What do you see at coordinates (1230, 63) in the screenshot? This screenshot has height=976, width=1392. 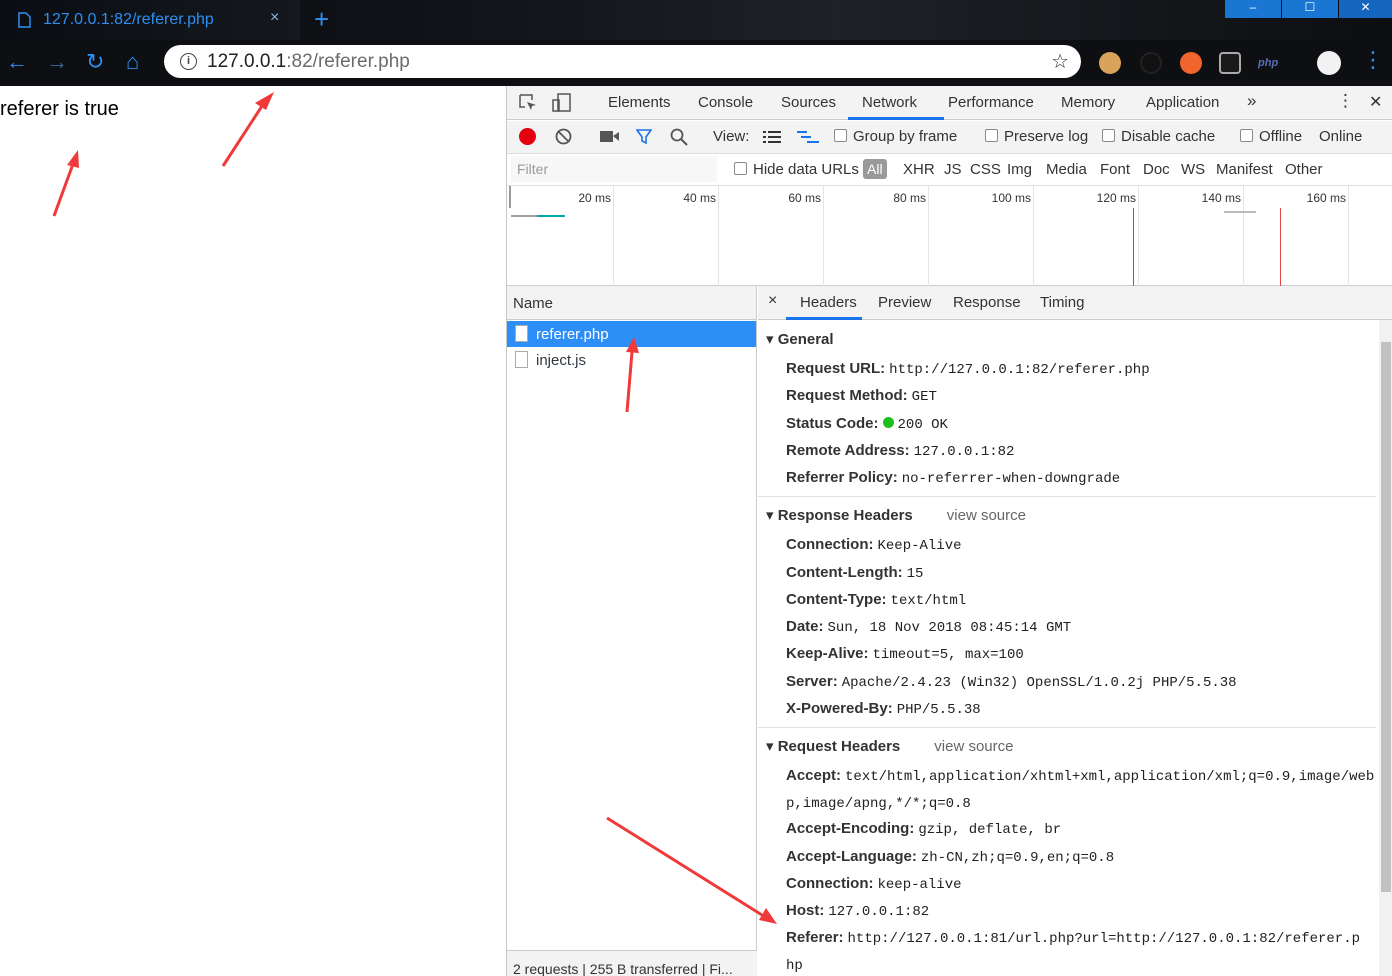 I see `glasses-icon` at bounding box center [1230, 63].